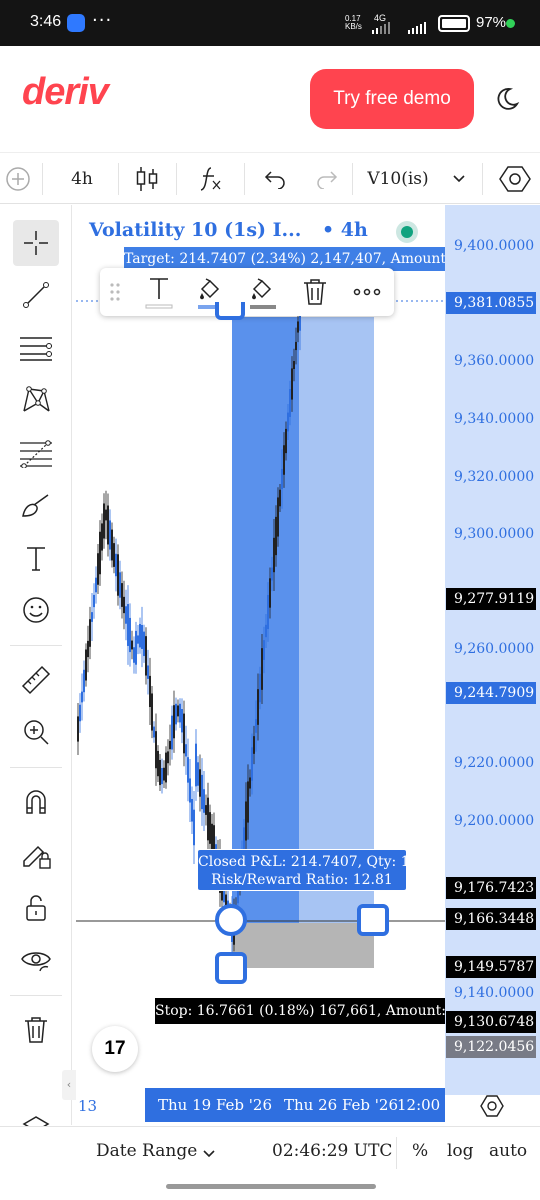 The image size is (540, 1200). What do you see at coordinates (159, 292) in the screenshot?
I see `text-color-icon` at bounding box center [159, 292].